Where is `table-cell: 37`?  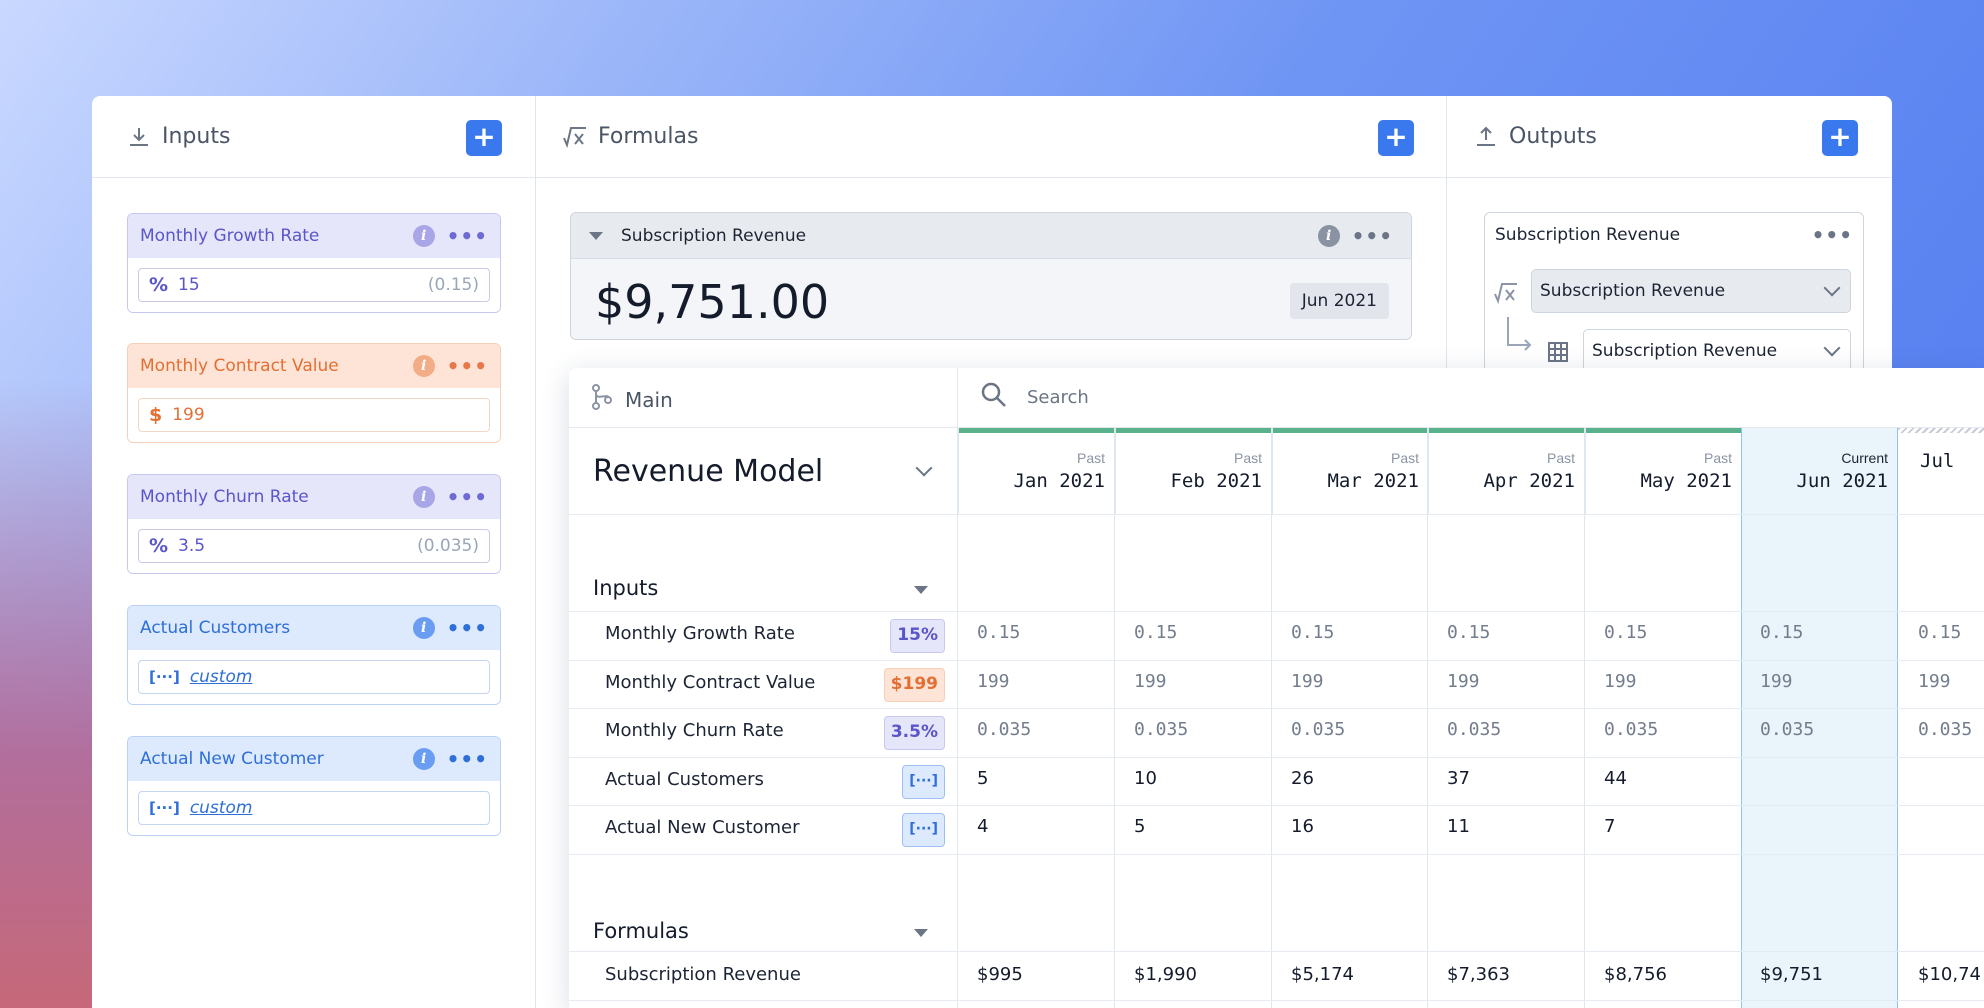
table-cell: 37 is located at coordinates (1458, 778).